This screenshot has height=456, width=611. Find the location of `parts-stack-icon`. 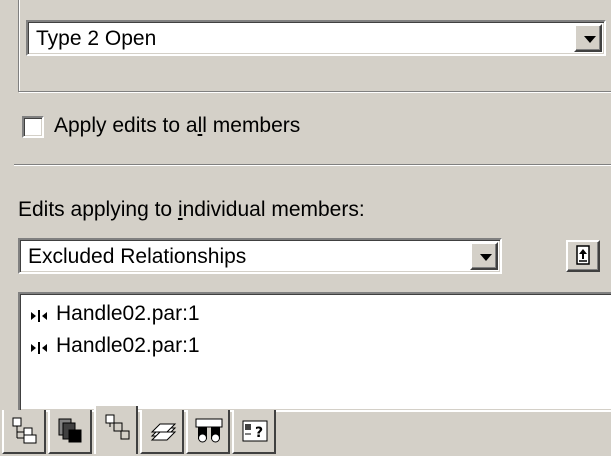

parts-stack-icon is located at coordinates (70, 430).